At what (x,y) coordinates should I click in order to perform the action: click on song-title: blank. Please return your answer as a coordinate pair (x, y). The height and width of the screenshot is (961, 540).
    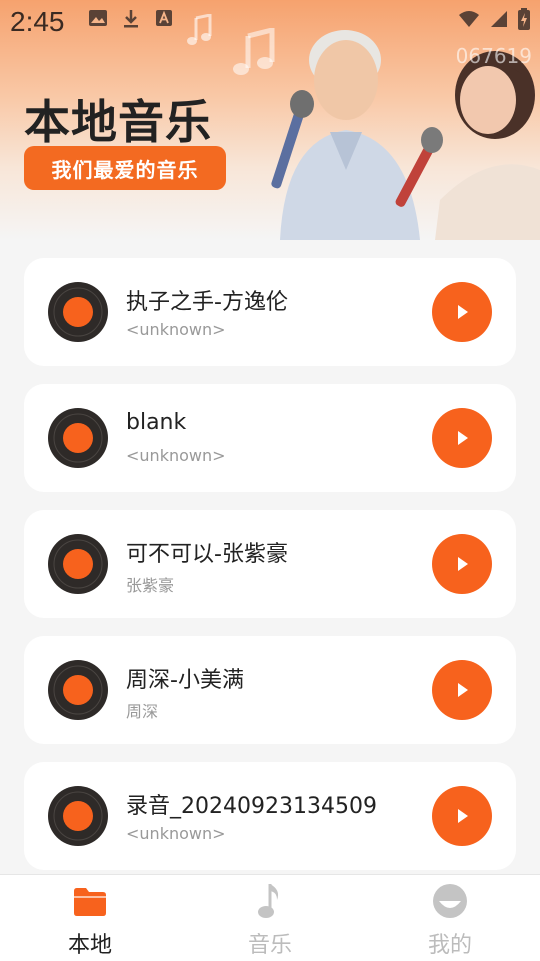
    Looking at the image, I should click on (156, 422).